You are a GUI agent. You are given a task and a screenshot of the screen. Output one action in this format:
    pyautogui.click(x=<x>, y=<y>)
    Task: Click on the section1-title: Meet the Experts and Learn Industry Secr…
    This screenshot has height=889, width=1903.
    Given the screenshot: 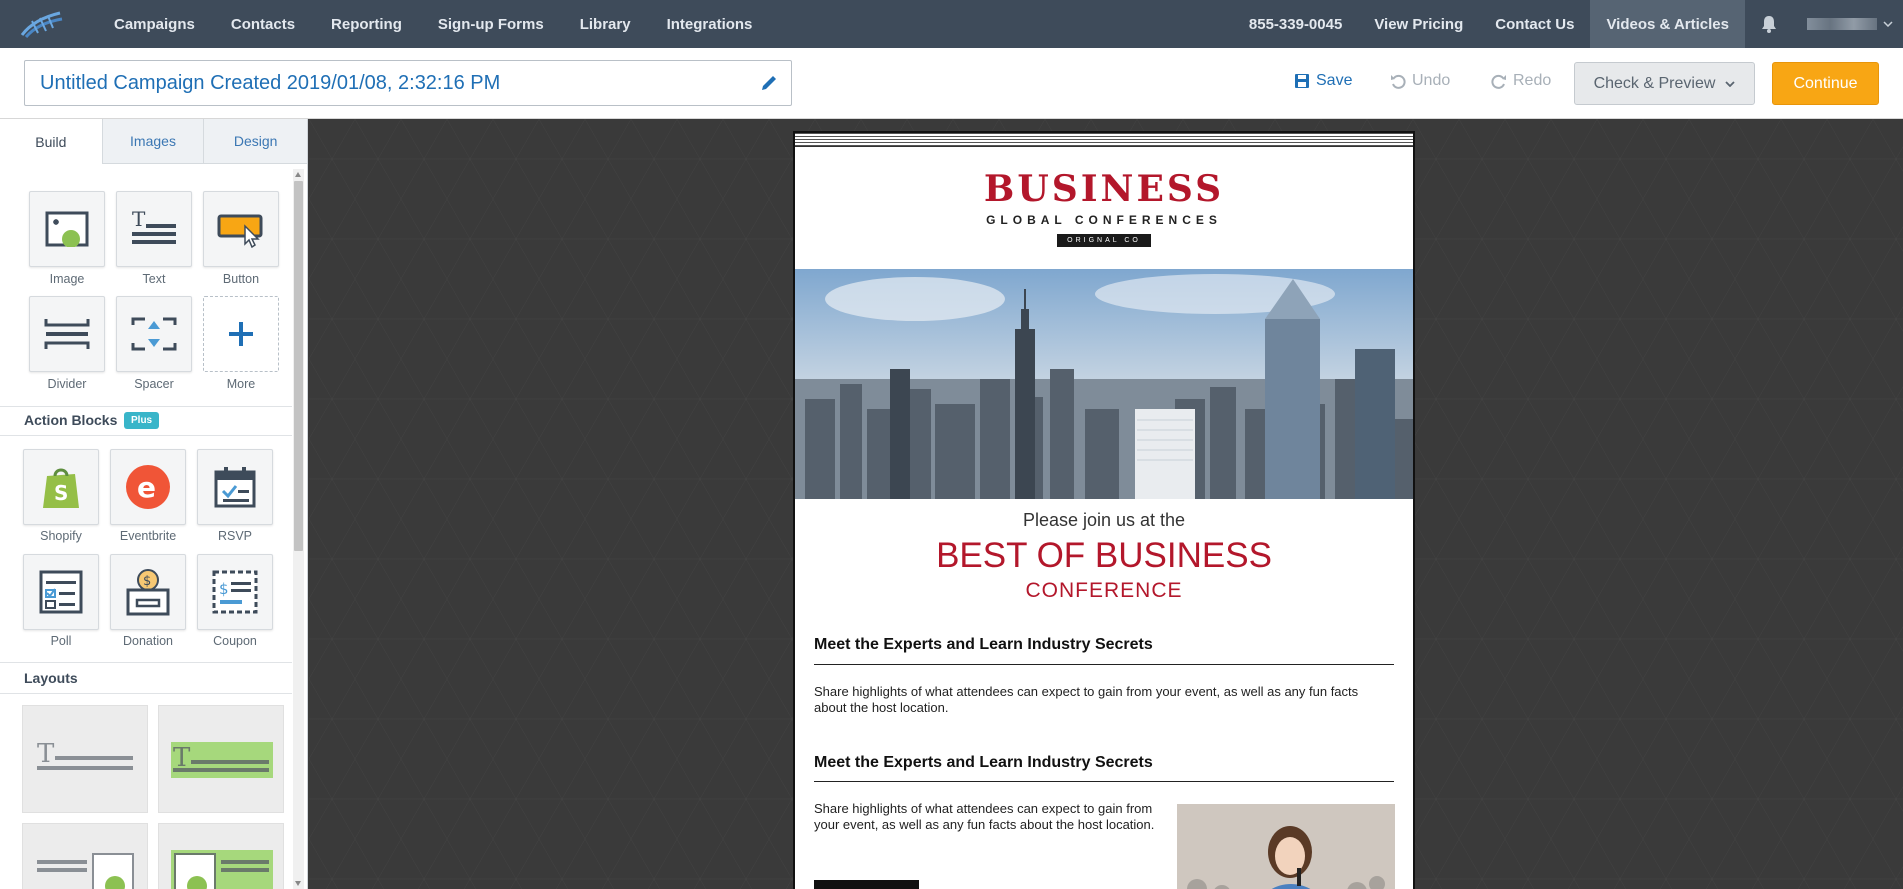 What is the action you would take?
    pyautogui.click(x=983, y=644)
    